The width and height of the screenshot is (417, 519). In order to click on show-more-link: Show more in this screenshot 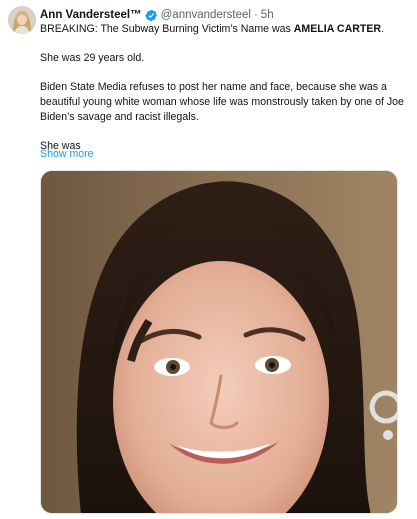, I will do `click(67, 154)`.